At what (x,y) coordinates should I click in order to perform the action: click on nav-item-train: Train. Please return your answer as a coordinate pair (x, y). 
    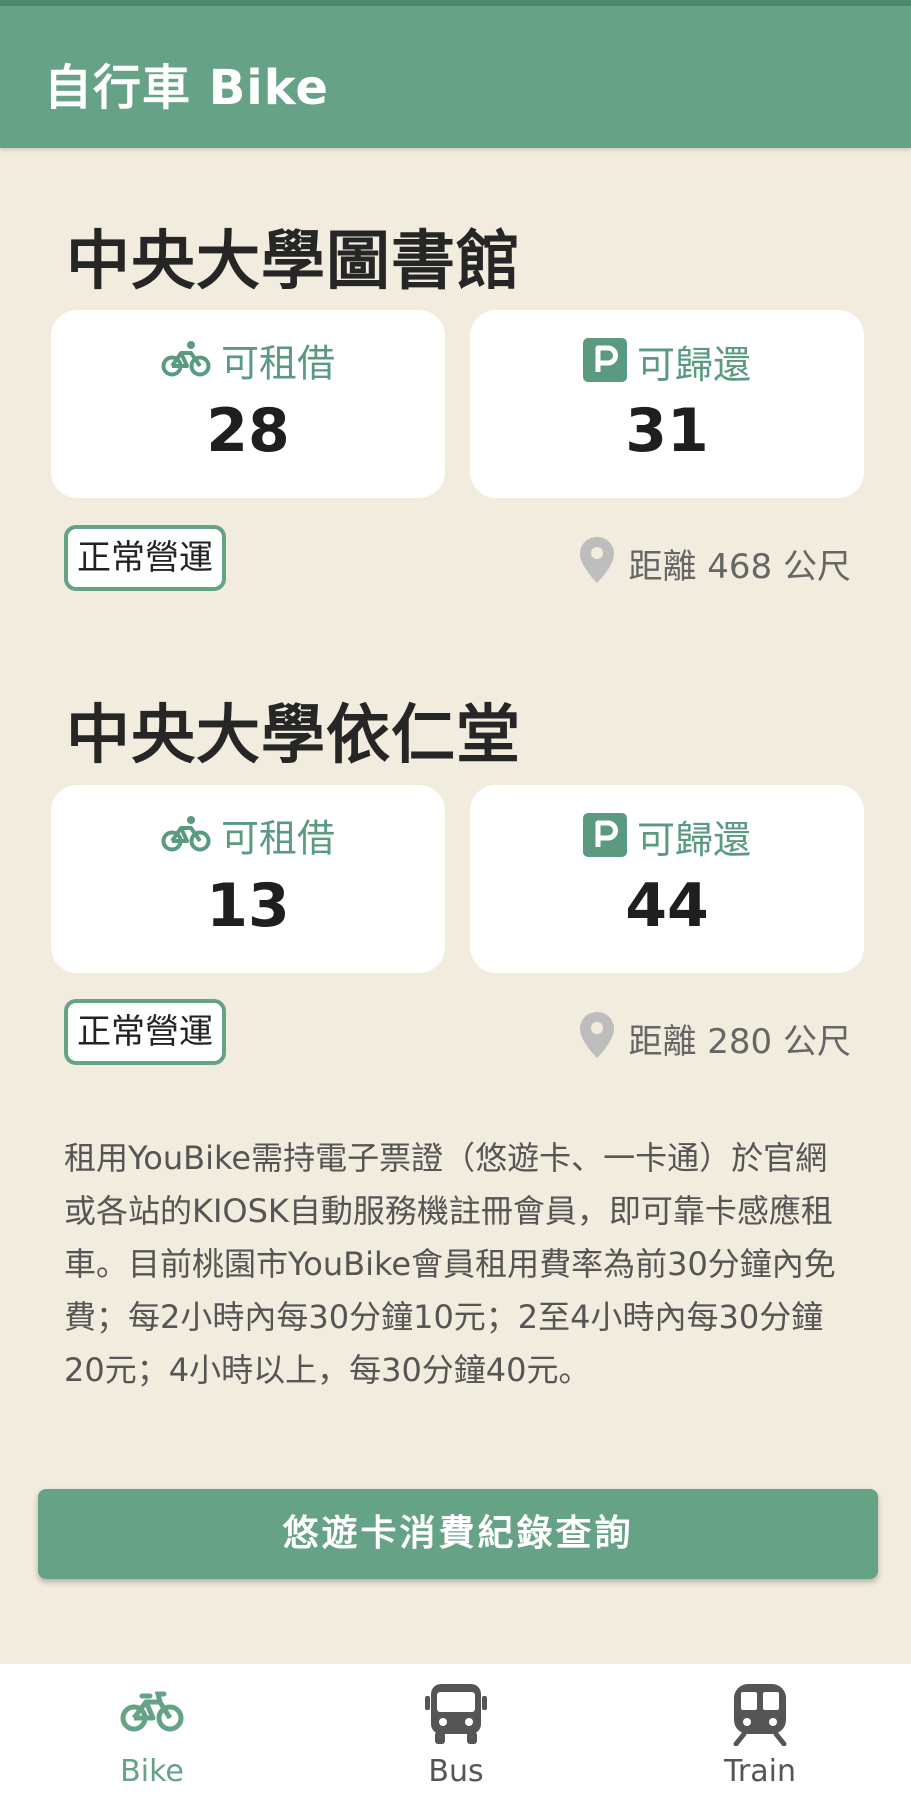
    Looking at the image, I should click on (760, 1731).